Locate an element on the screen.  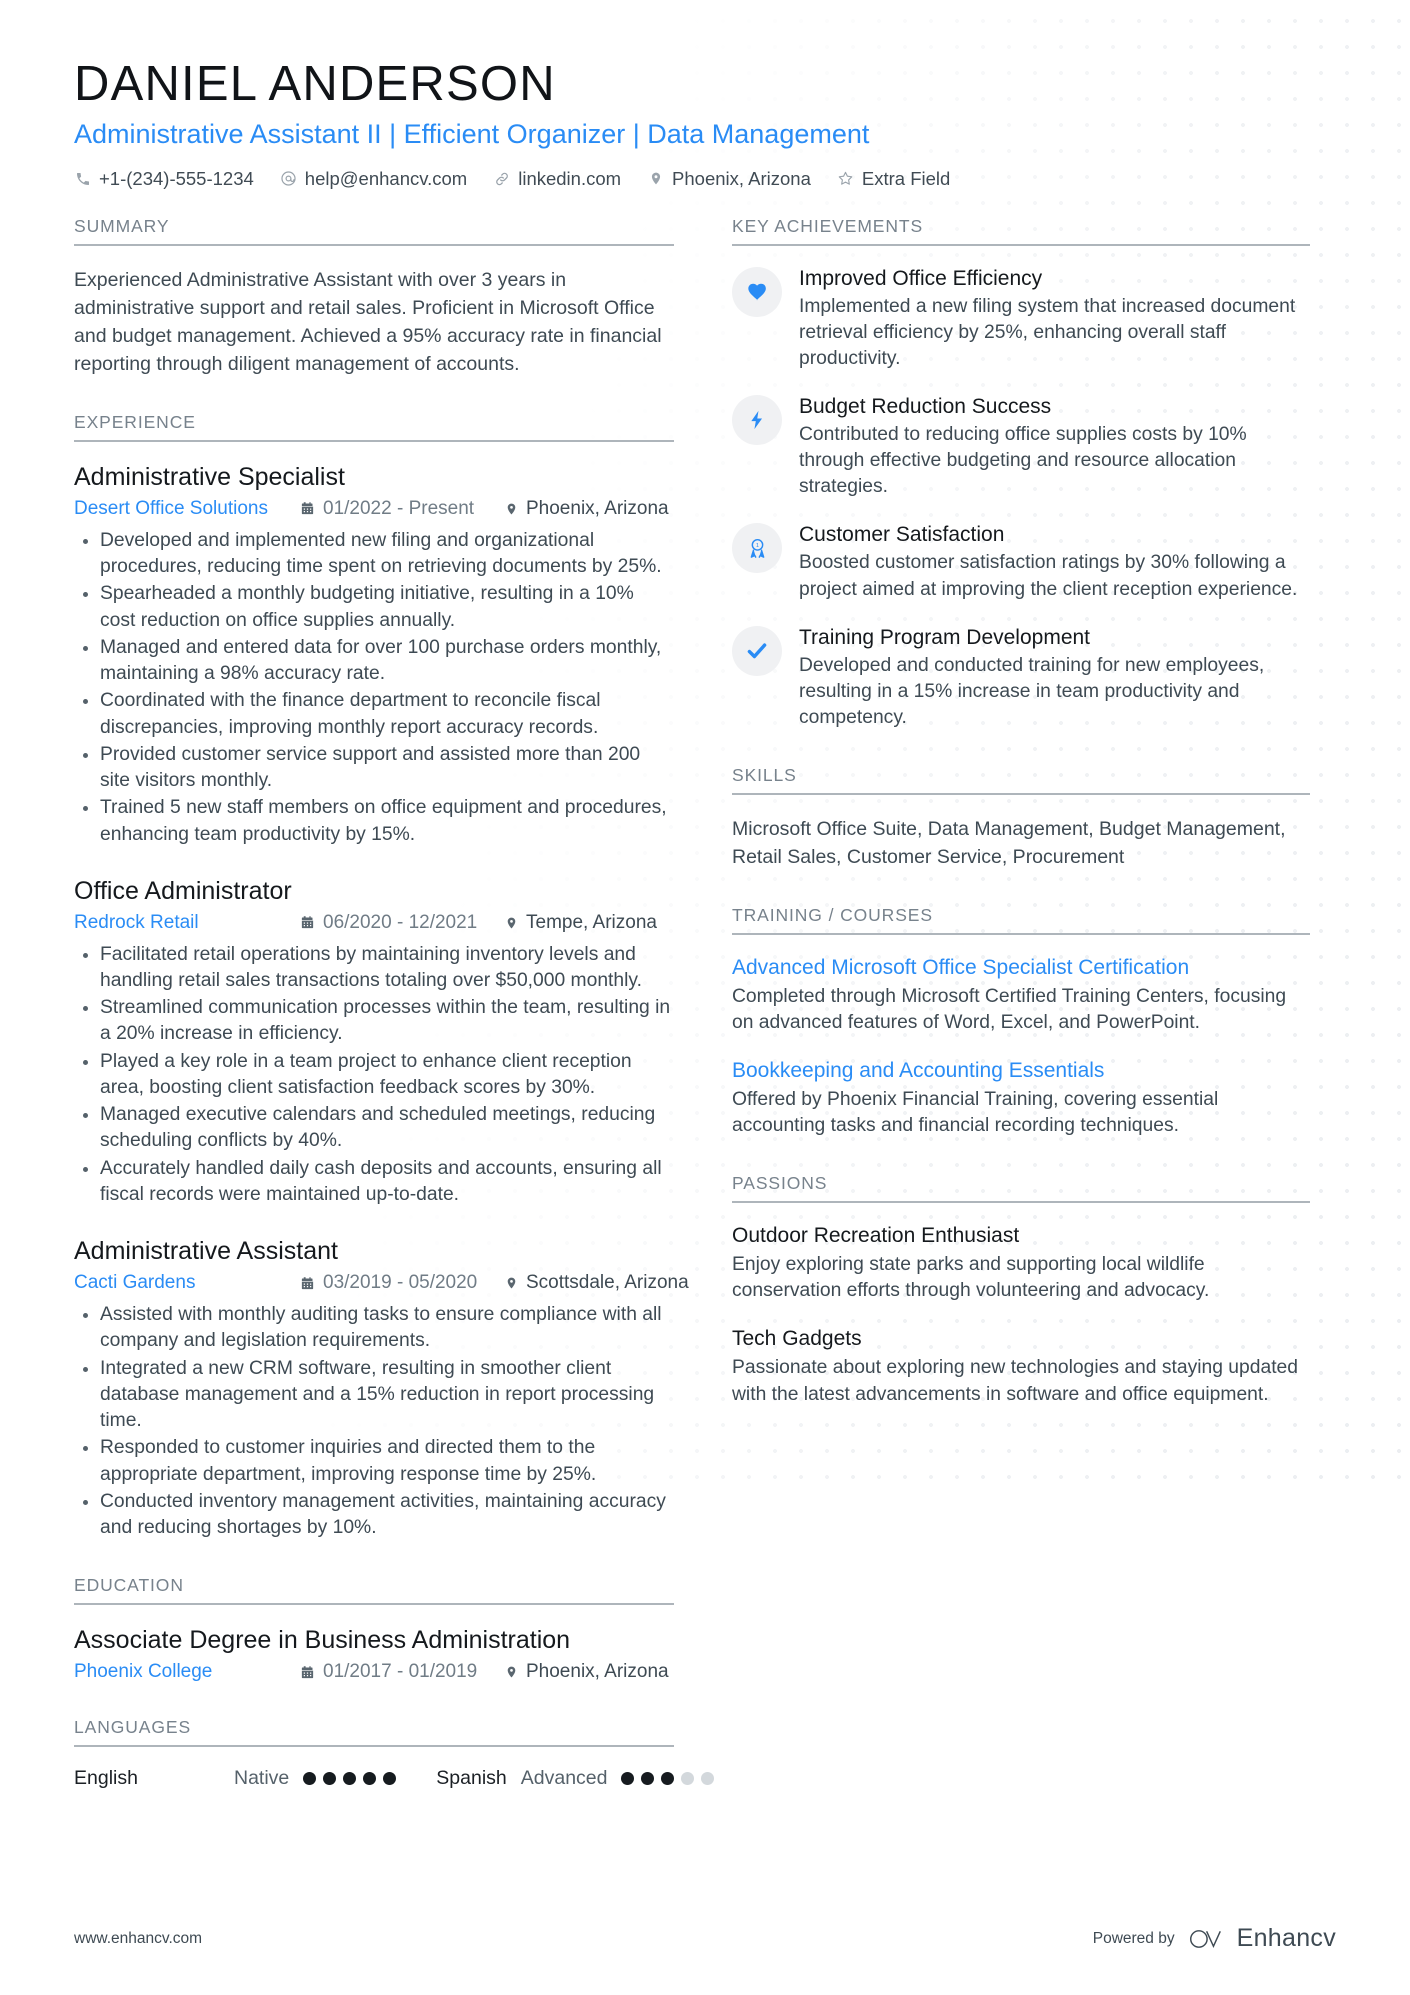
job-date-text: 03/2019 - 05/2020 is located at coordinates (400, 1283).